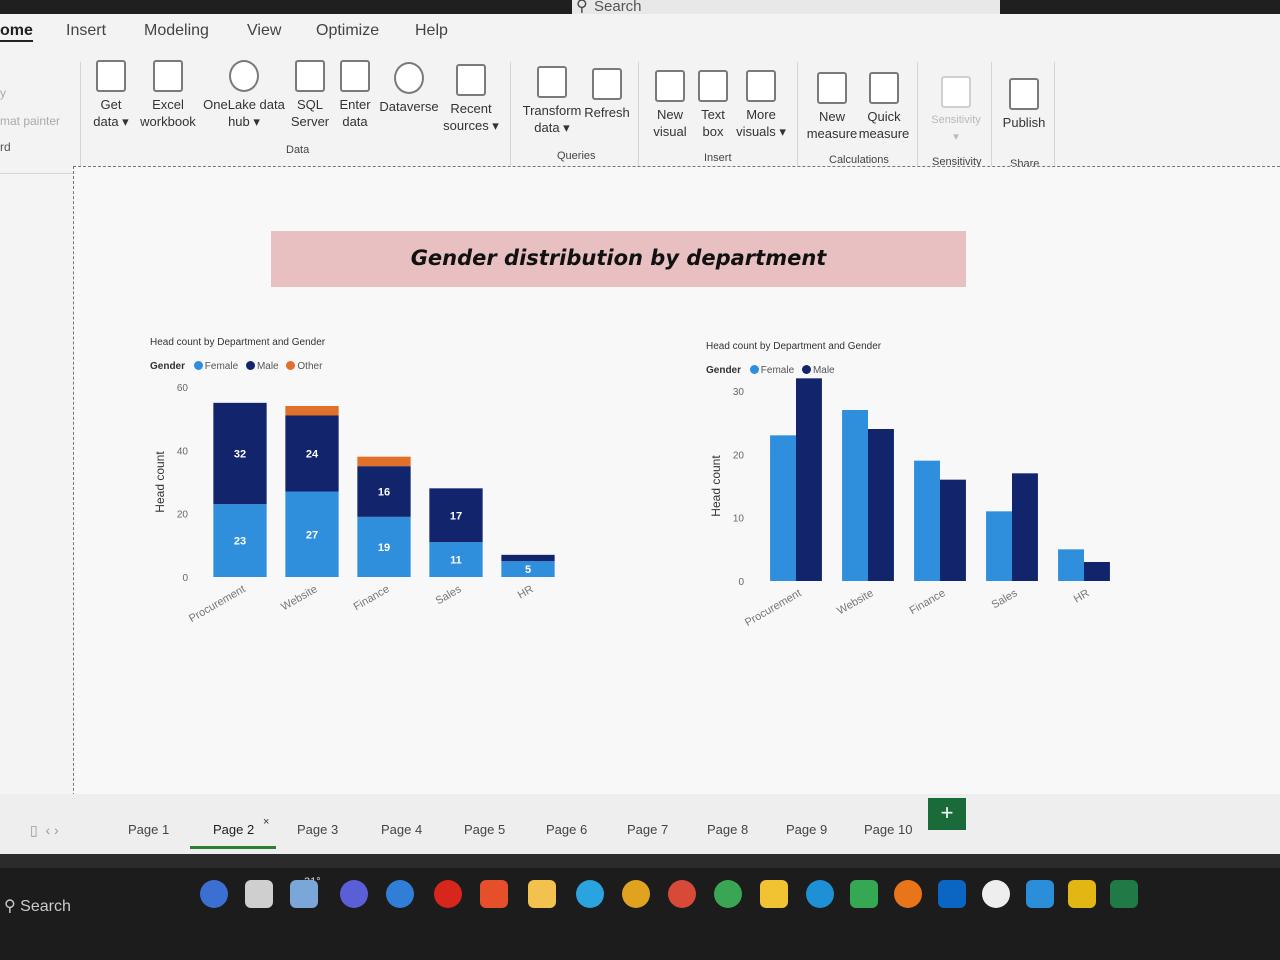 The width and height of the screenshot is (1280, 960). What do you see at coordinates (908, 894) in the screenshot?
I see `firefox-icon` at bounding box center [908, 894].